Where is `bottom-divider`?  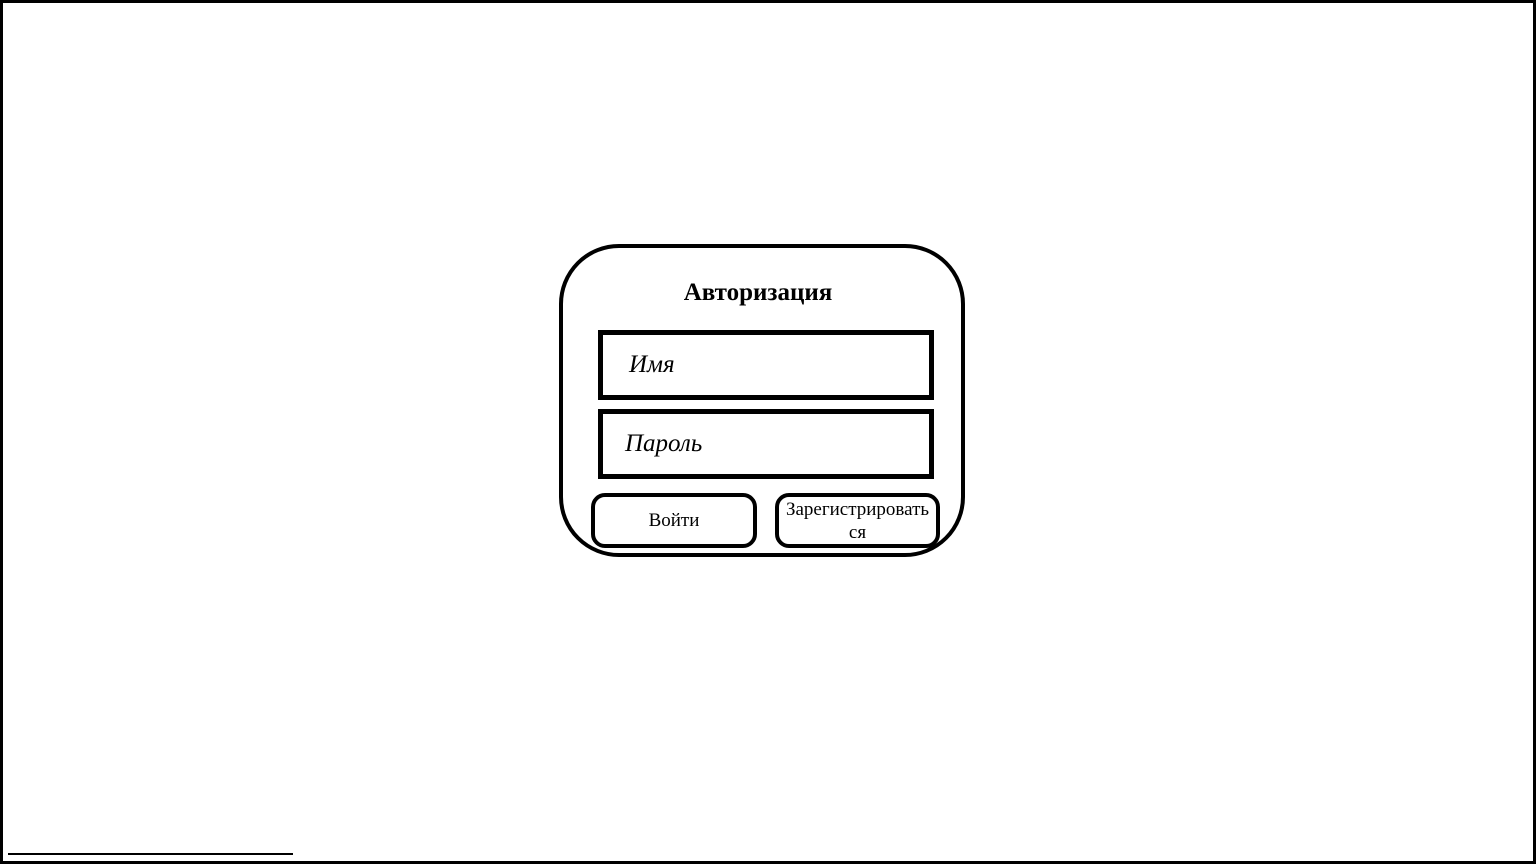
bottom-divider is located at coordinates (150, 854).